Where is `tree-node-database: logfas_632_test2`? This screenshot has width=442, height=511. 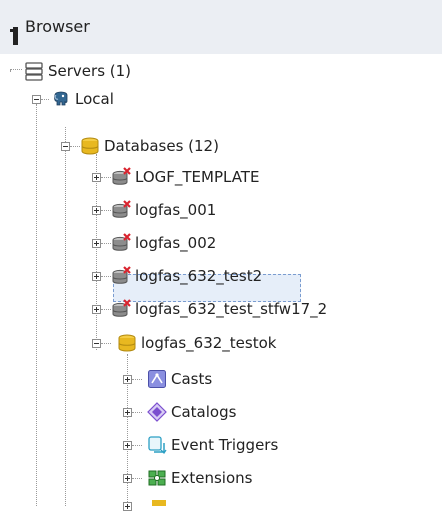
tree-node-database: logfas_632_test2 is located at coordinates (186, 276).